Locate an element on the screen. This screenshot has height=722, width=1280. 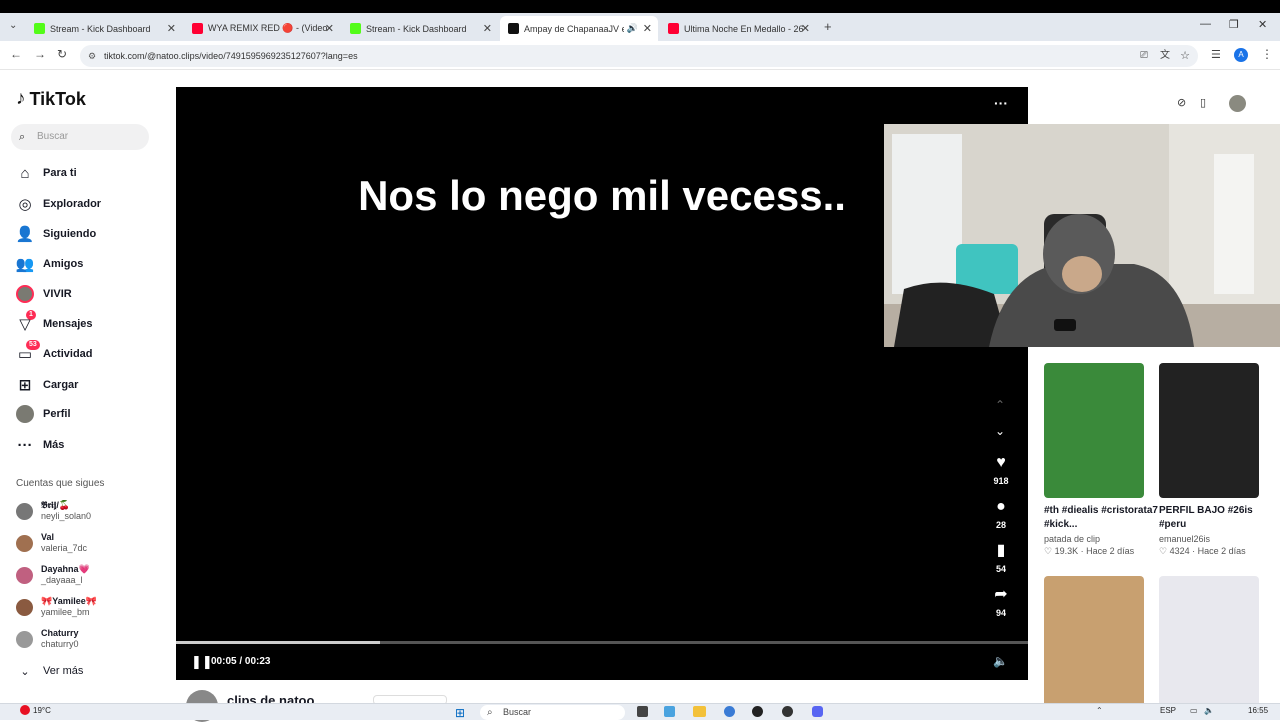
site-info-icon: ⚙ is located at coordinates (92, 56).